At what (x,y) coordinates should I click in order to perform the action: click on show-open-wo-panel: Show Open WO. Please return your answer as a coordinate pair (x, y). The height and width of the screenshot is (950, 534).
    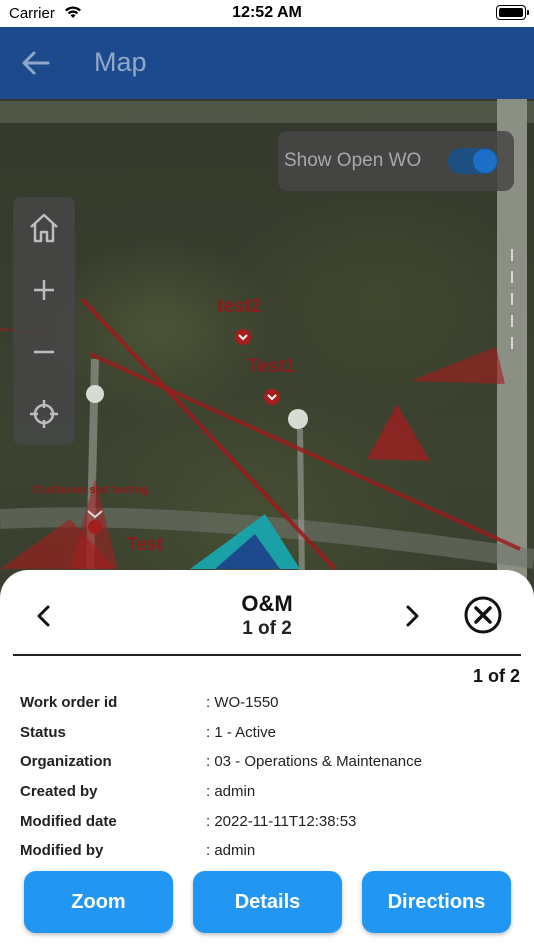
    Looking at the image, I should click on (396, 161).